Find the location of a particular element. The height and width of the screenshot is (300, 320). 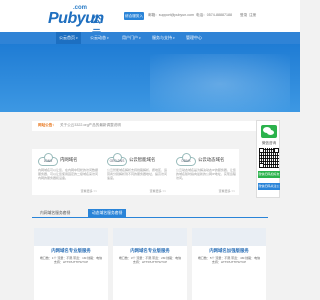

wechat-panel: 微信咨询 微信扫码加好友 微信扫码关注公众号 is located at coordinates (268, 159).